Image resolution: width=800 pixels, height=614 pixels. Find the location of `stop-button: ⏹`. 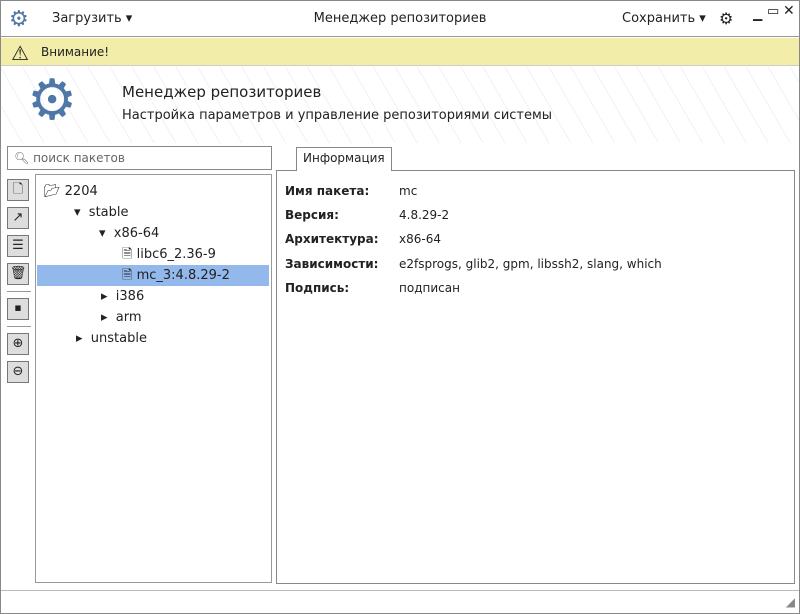

stop-button: ⏹ is located at coordinates (18, 309).